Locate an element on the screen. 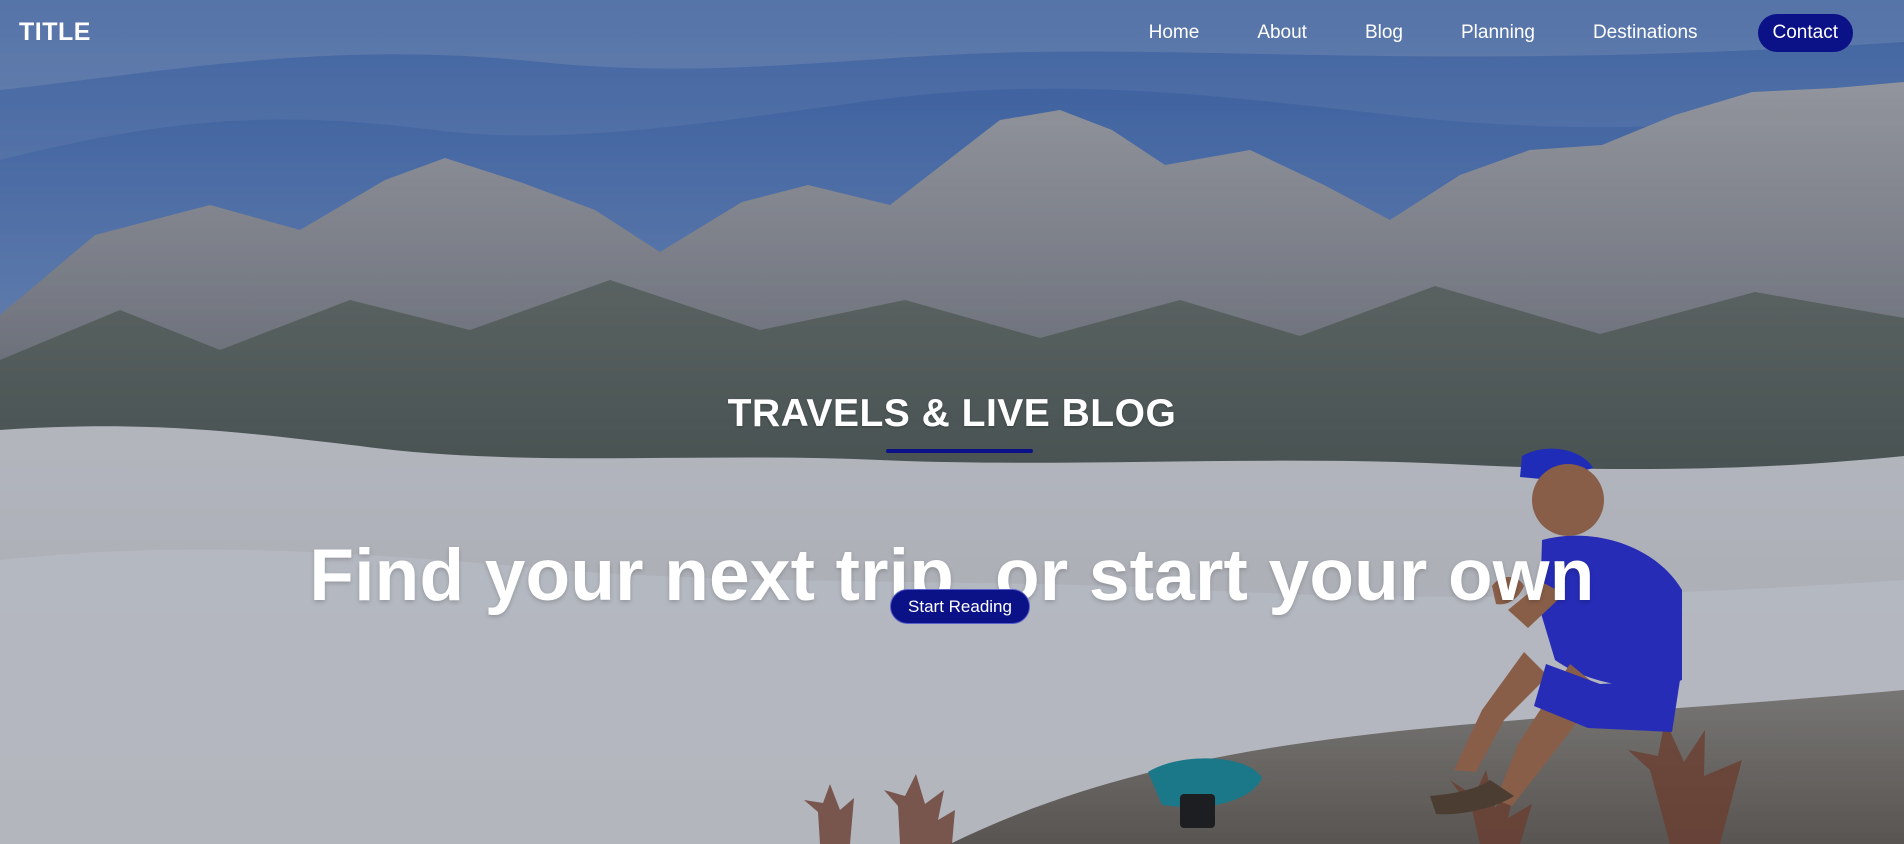 This screenshot has height=844, width=1904. hero-kicker: TRAVELS & LIVE BLOG is located at coordinates (952, 413).